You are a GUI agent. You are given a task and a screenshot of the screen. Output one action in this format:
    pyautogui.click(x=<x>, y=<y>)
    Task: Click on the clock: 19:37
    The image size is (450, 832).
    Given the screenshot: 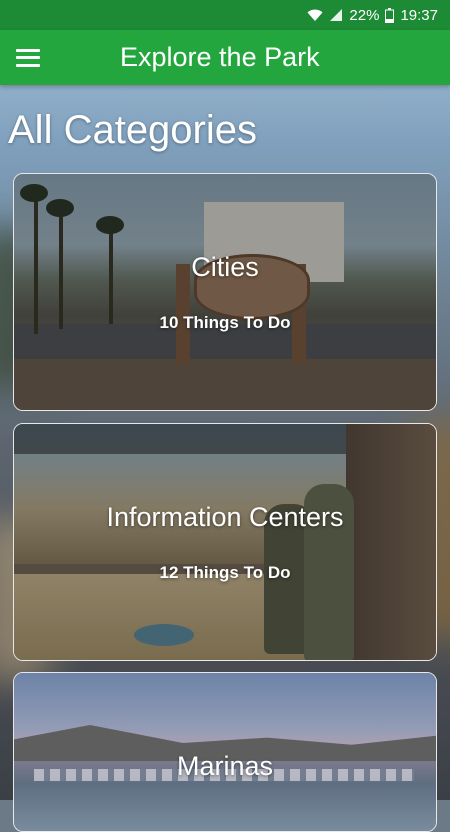 What is the action you would take?
    pyautogui.click(x=419, y=15)
    